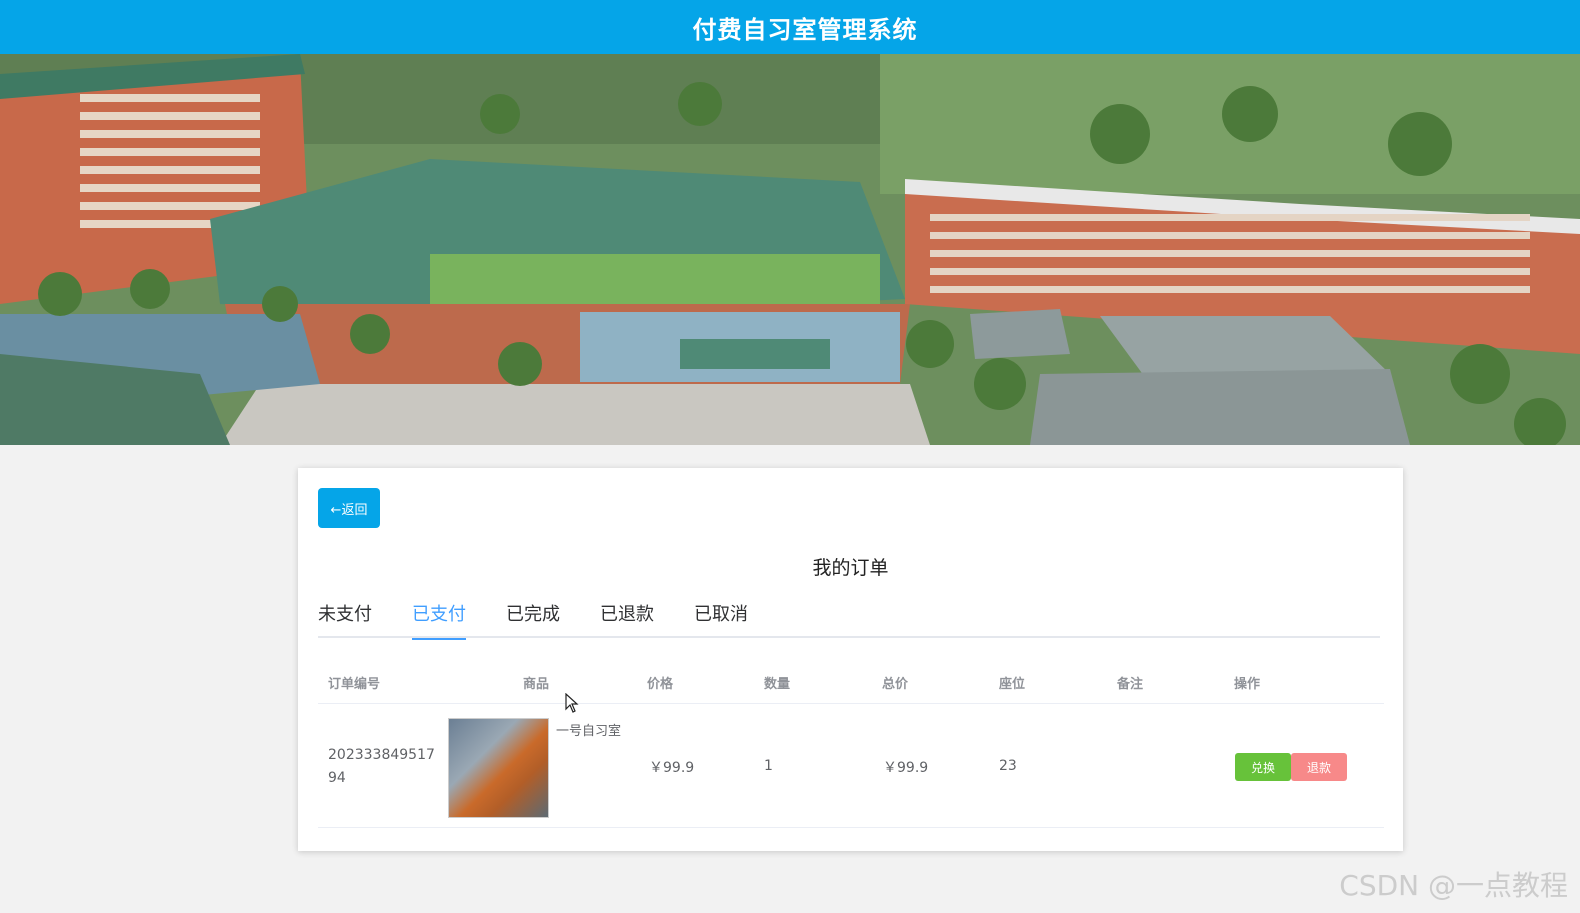 This screenshot has width=1580, height=913. I want to click on exchange-button: 兑换, so click(1263, 767).